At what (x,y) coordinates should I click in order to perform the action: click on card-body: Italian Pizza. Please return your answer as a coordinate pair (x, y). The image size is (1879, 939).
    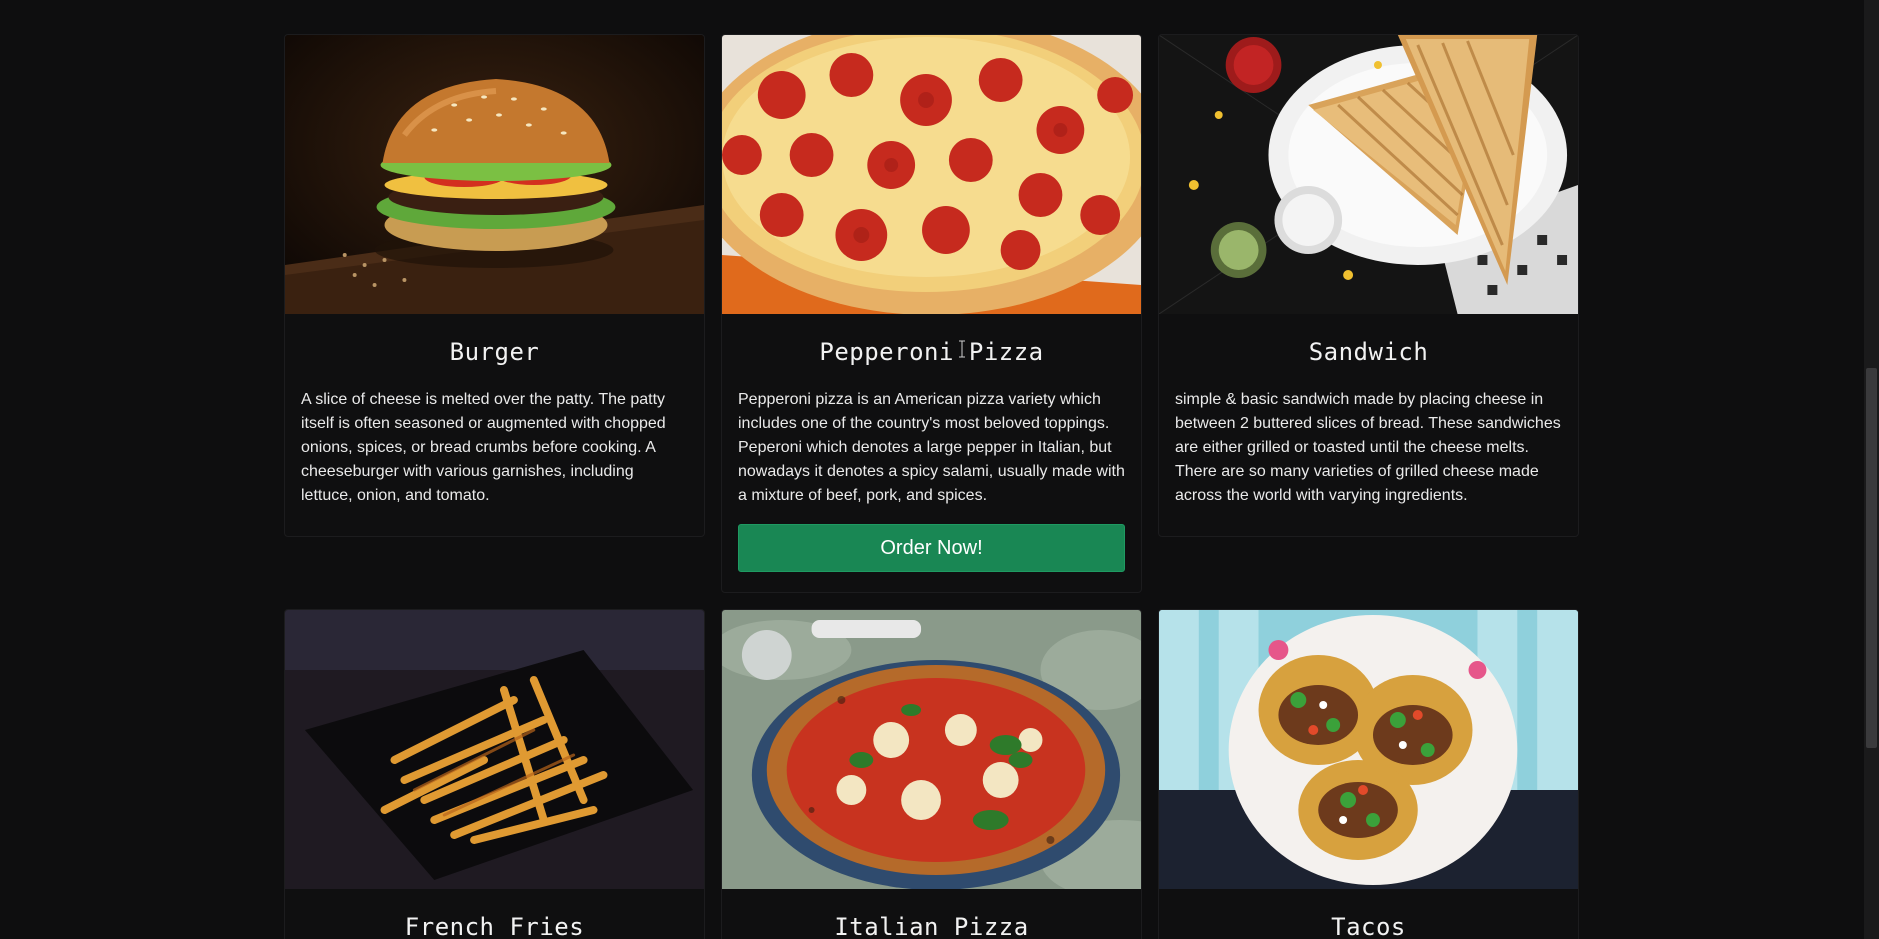
    Looking at the image, I should click on (931, 914).